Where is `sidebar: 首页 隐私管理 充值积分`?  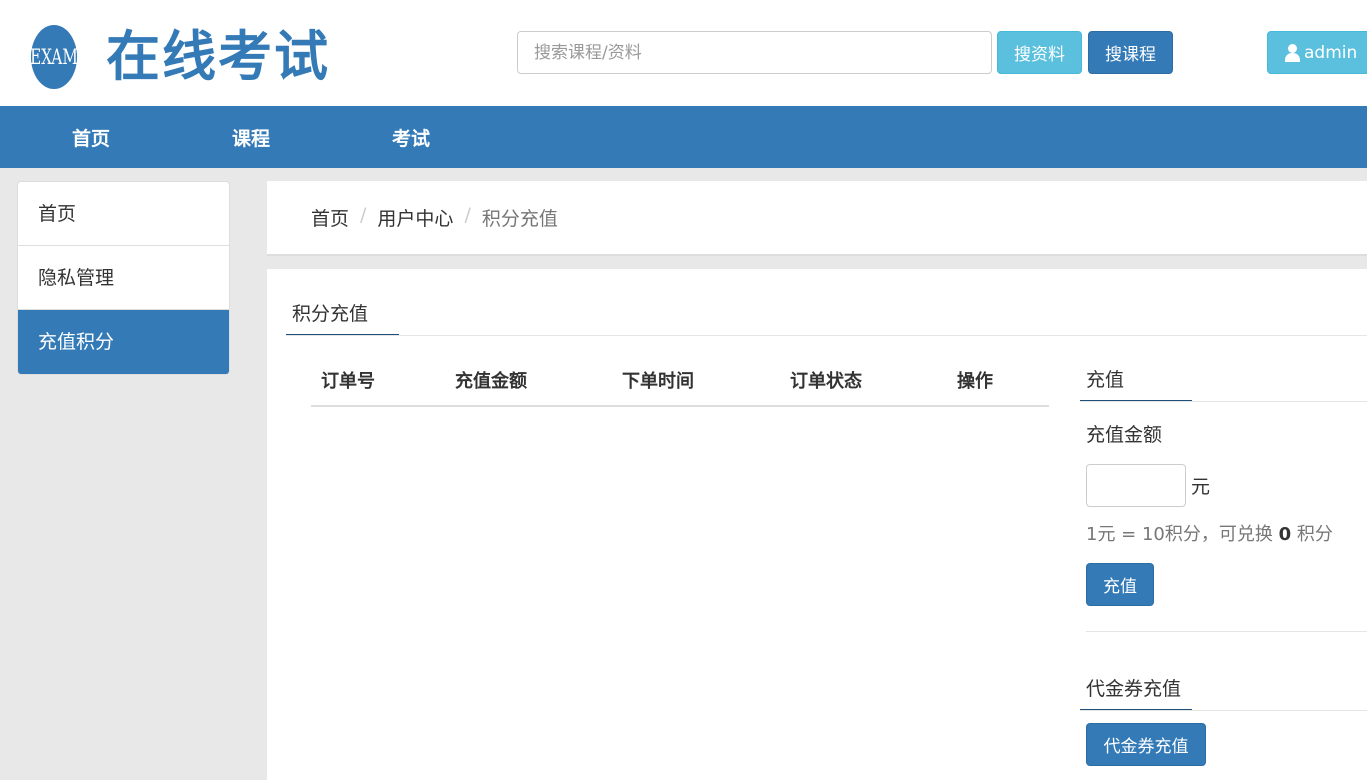 sidebar: 首页 隐私管理 充值积分 is located at coordinates (123, 278).